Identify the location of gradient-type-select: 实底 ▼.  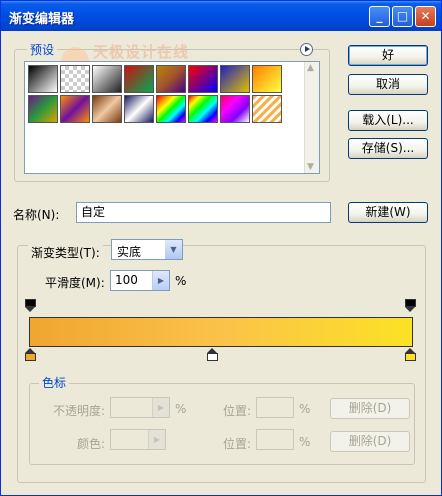
(147, 249).